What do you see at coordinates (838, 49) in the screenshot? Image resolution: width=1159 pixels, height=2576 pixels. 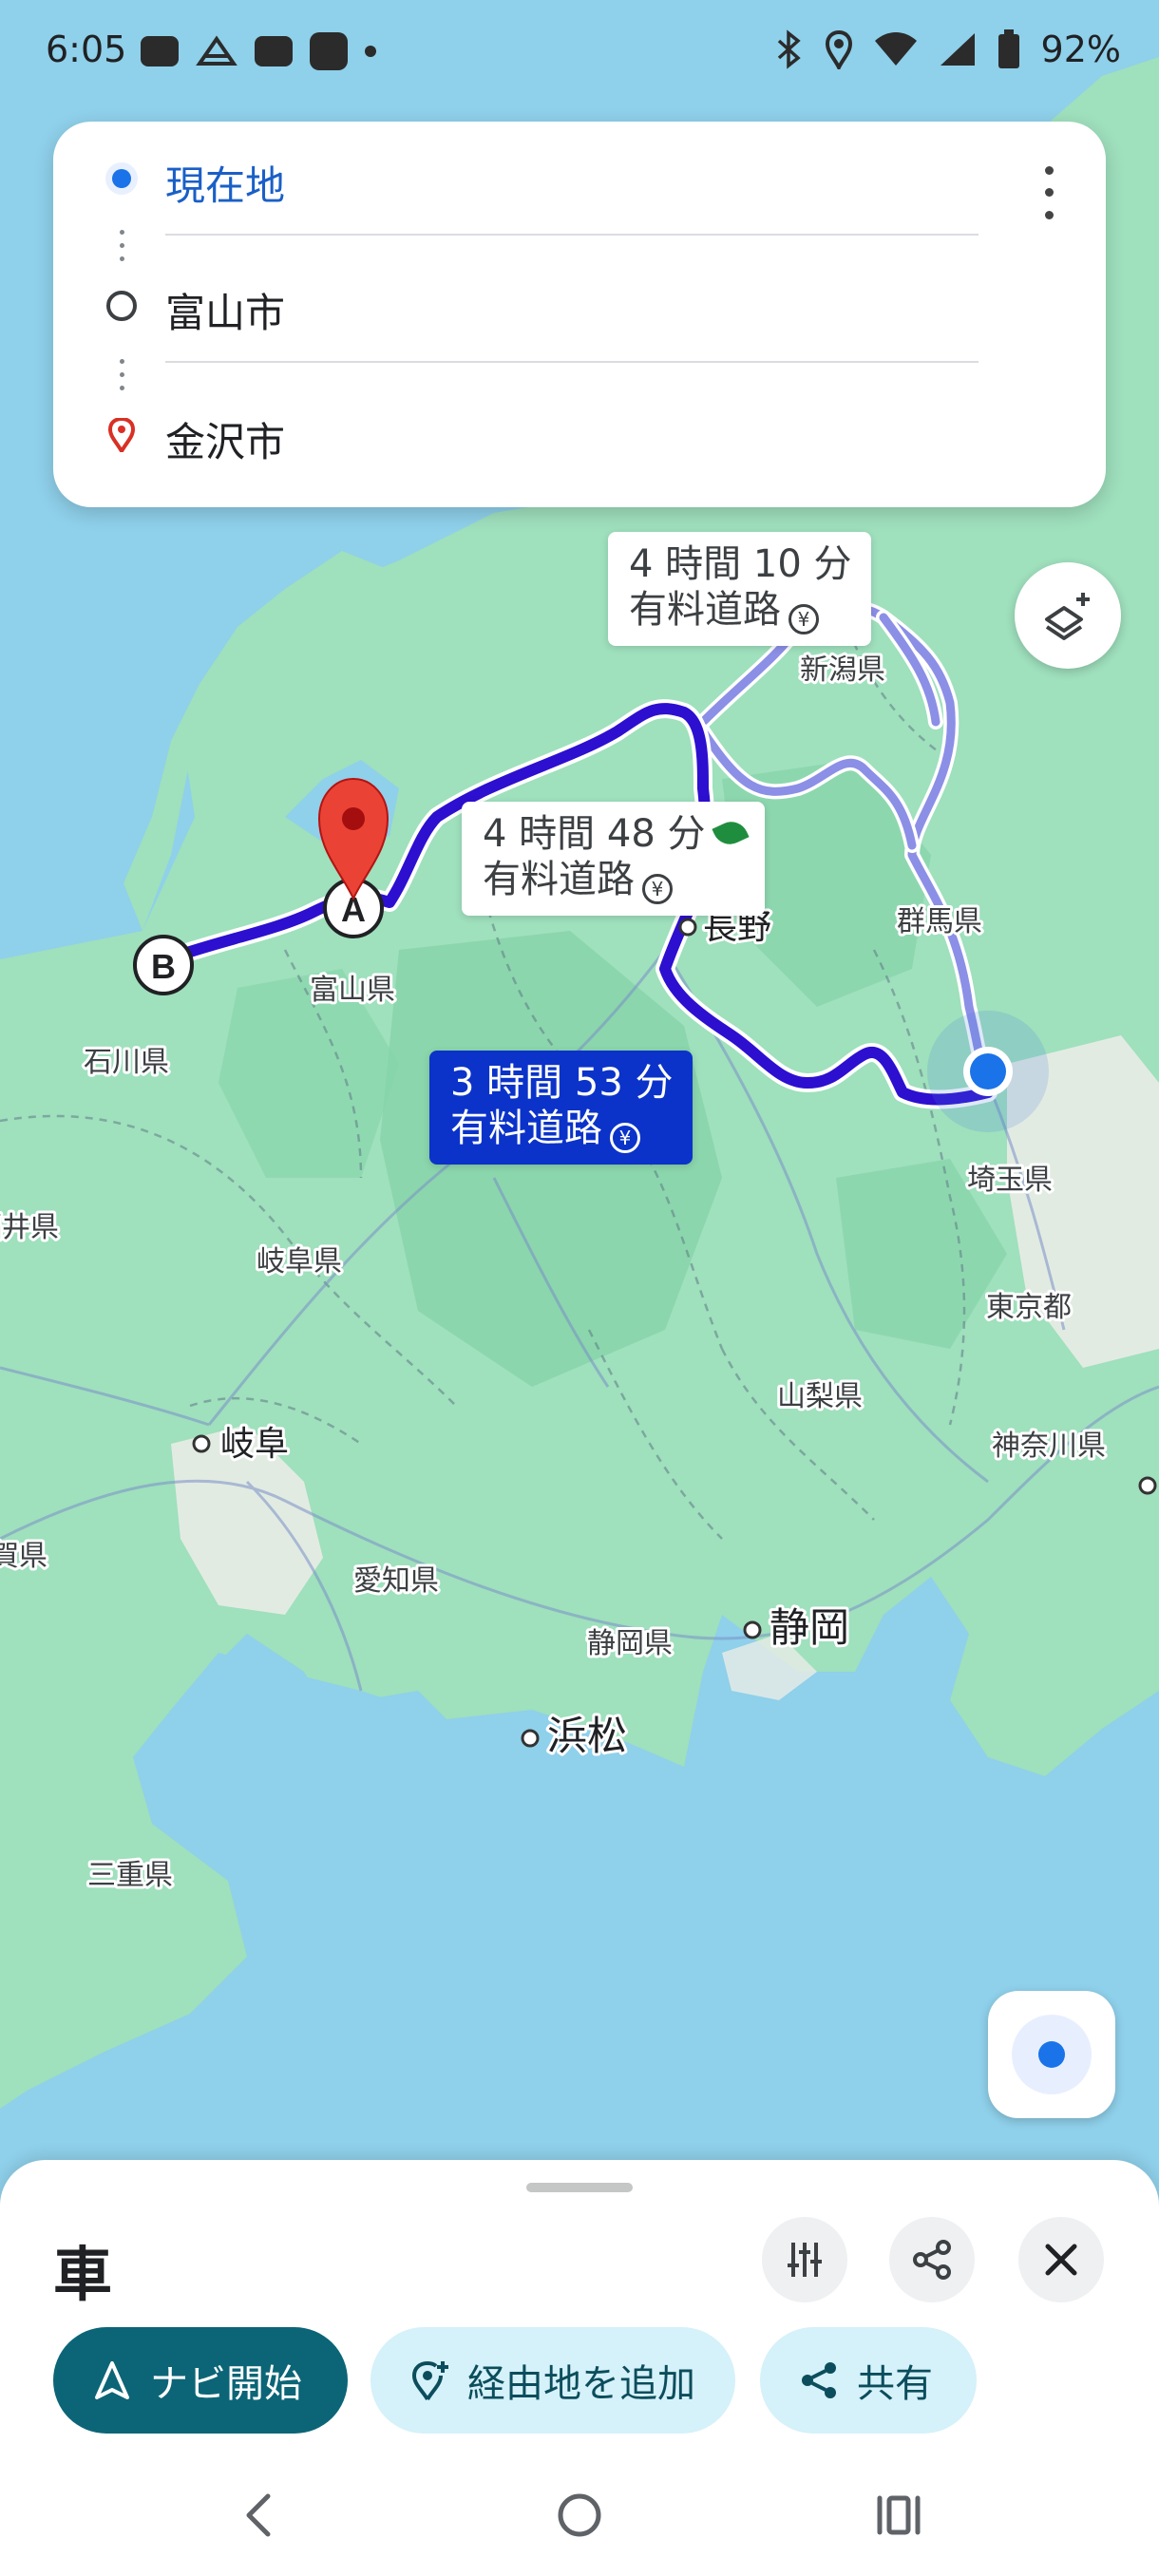 I see `location-icon` at bounding box center [838, 49].